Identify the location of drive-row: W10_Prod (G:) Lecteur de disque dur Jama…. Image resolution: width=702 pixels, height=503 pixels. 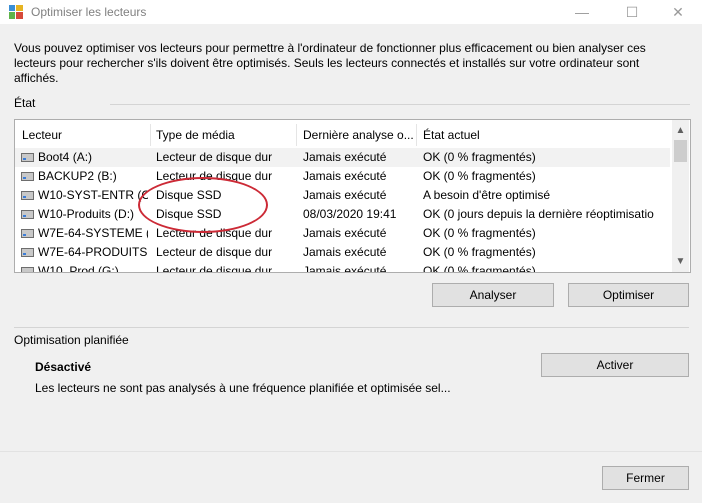
(342, 267).